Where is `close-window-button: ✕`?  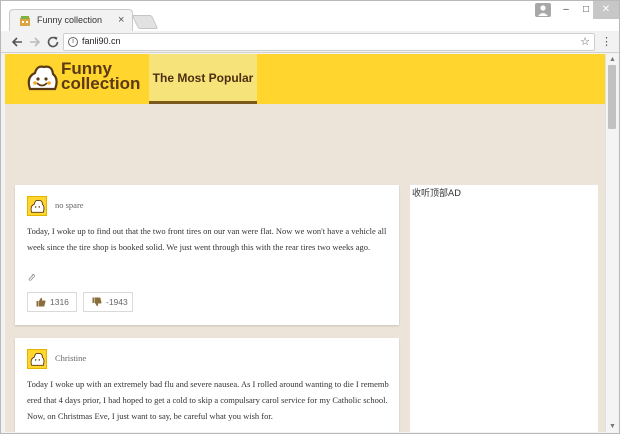 close-window-button: ✕ is located at coordinates (606, 10).